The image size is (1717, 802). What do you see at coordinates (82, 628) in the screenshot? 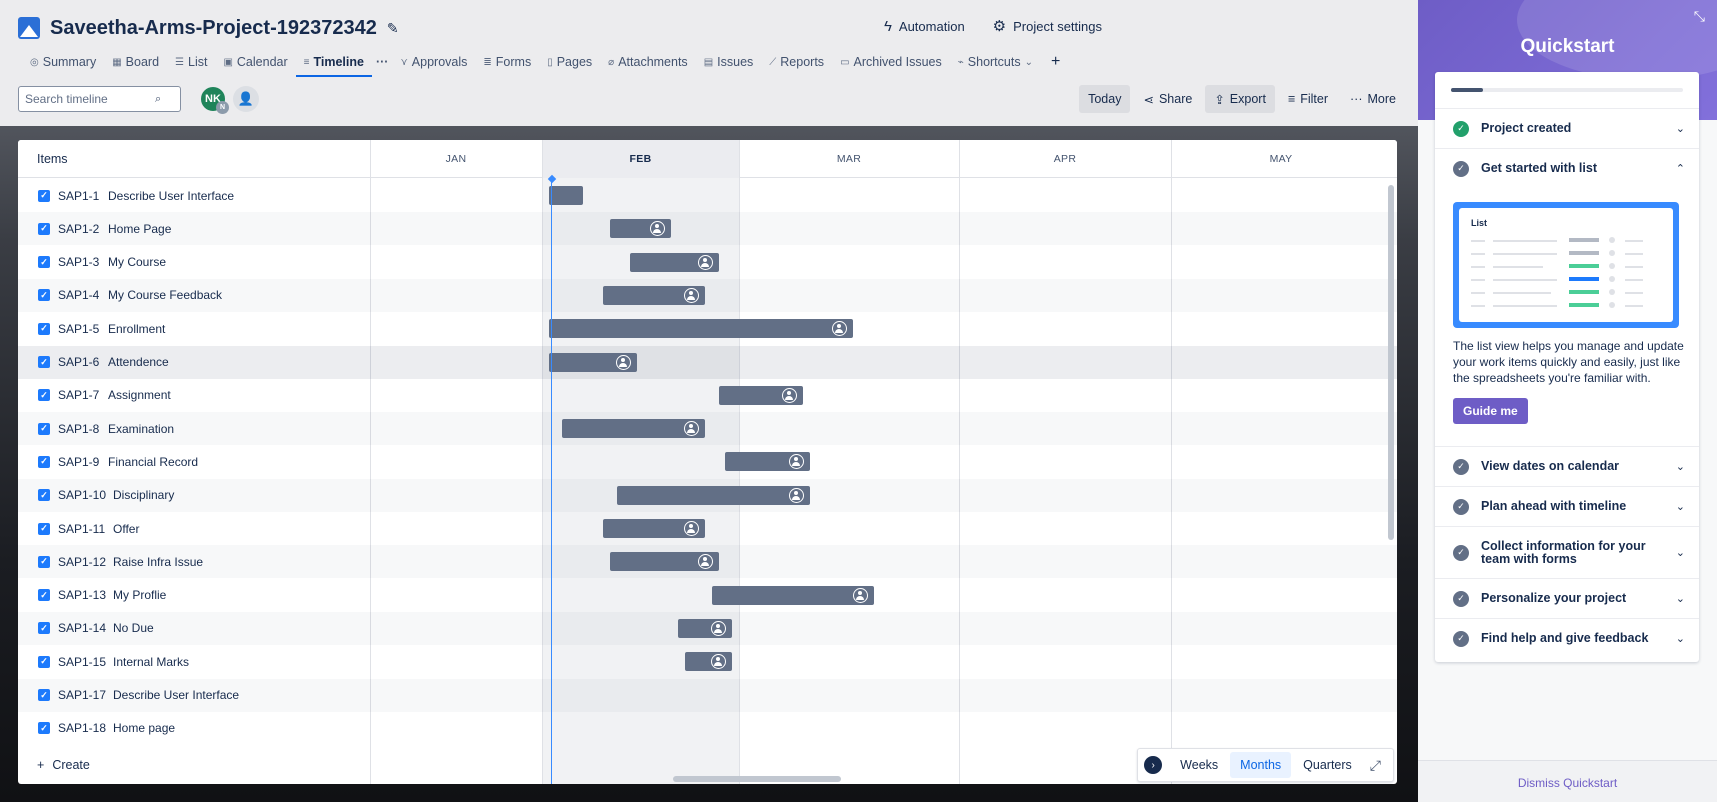
I see `issue-key: SAP1-14` at bounding box center [82, 628].